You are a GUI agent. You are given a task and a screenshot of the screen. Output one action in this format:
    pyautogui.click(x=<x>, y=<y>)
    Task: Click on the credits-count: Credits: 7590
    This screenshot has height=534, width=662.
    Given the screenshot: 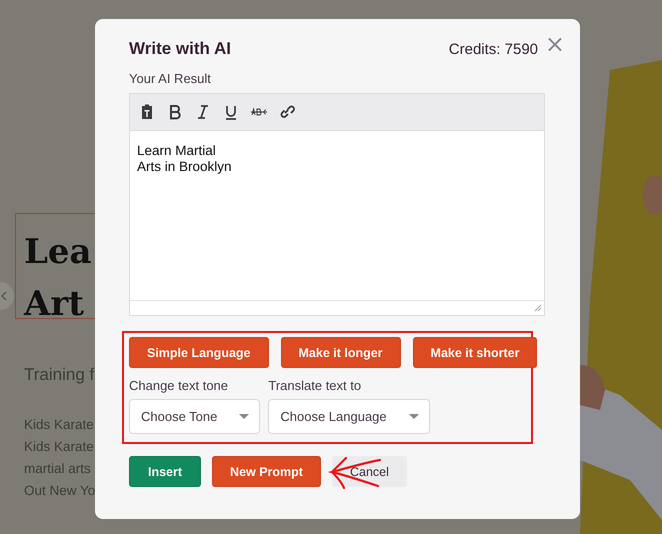 What is the action you would take?
    pyautogui.click(x=493, y=49)
    